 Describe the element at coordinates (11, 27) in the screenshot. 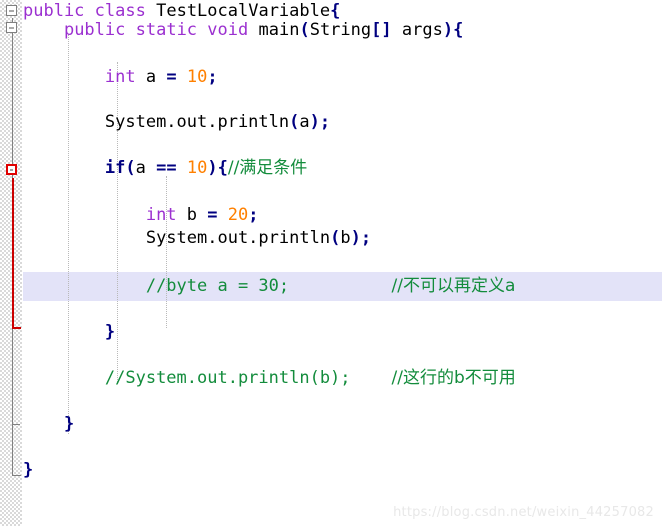

I see `fold-toggle-method` at that location.